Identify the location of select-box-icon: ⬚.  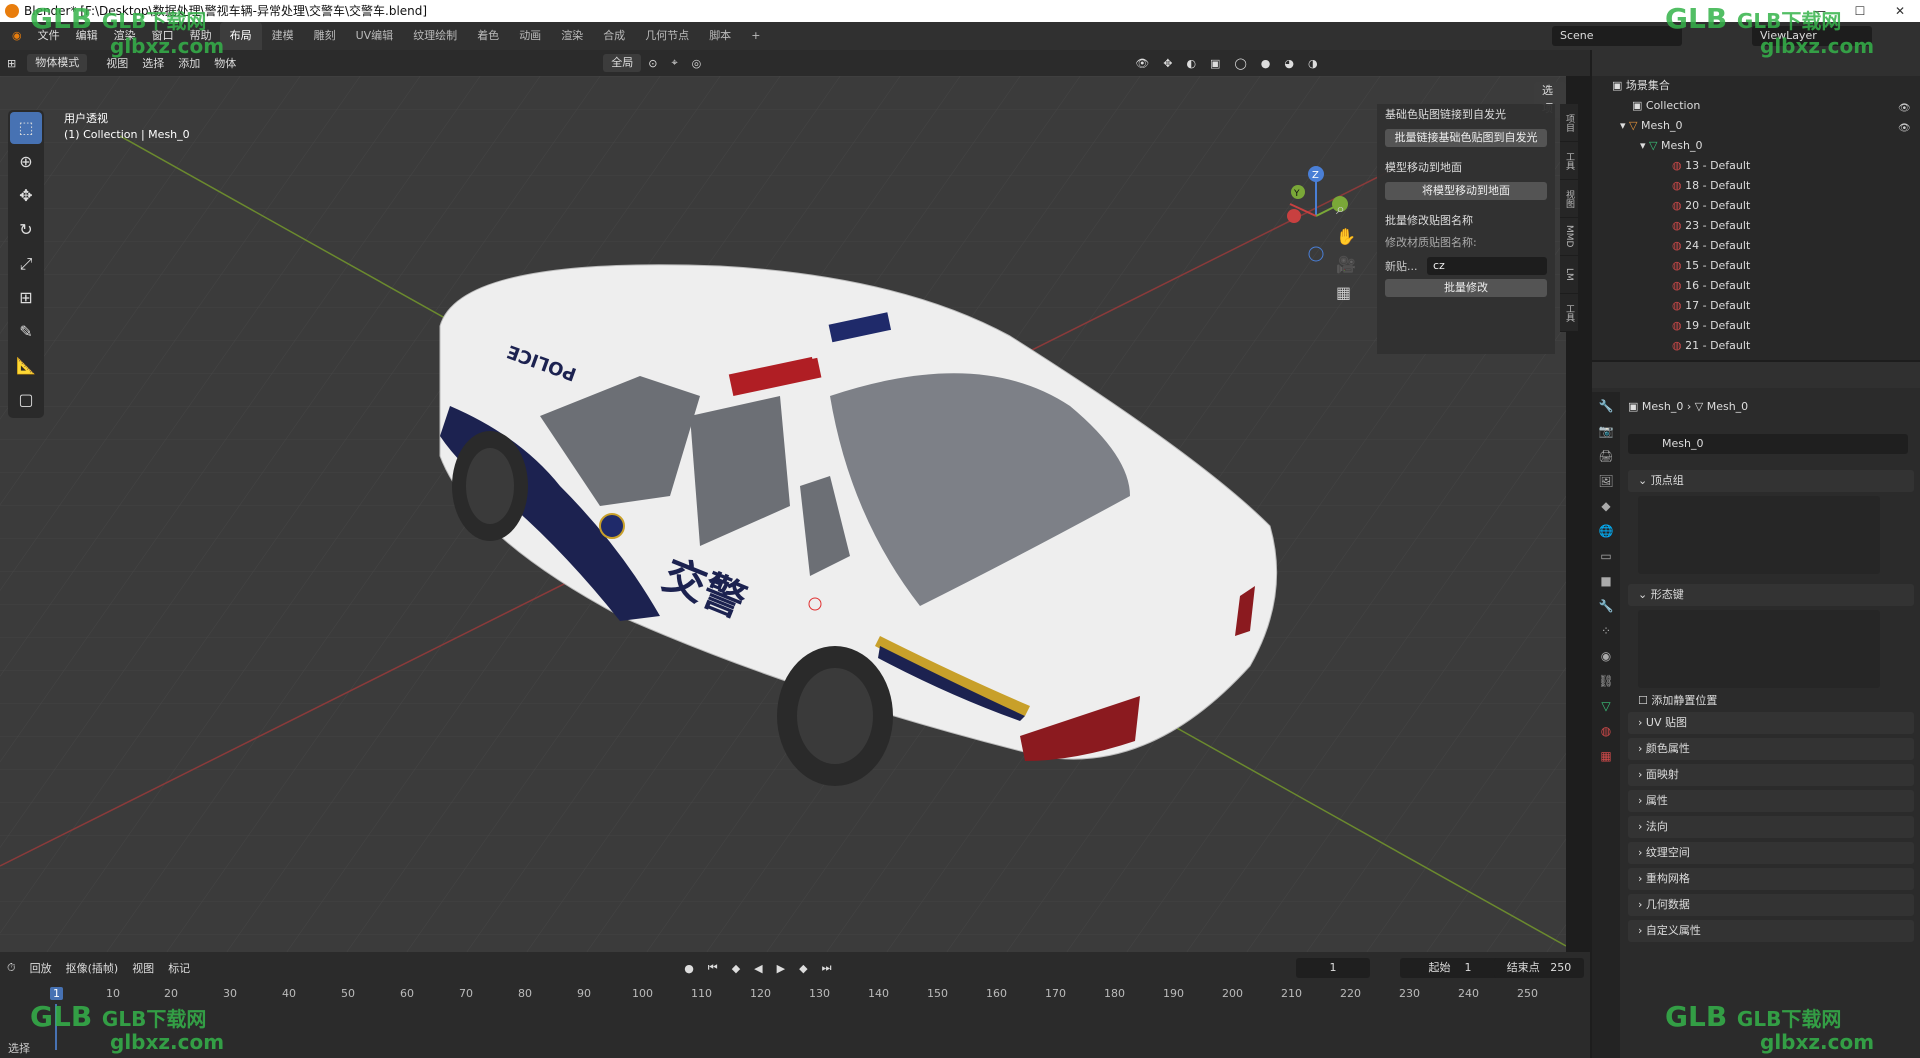
(26, 128).